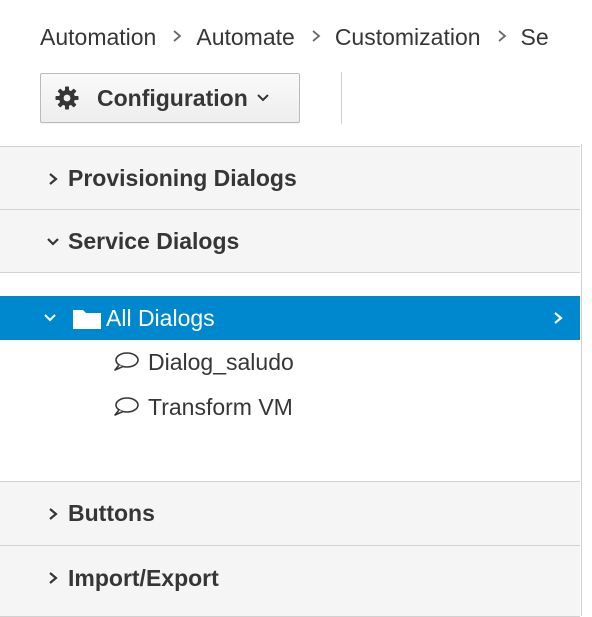  What do you see at coordinates (154, 241) in the screenshot?
I see `accordion-title: Service Dialogs` at bounding box center [154, 241].